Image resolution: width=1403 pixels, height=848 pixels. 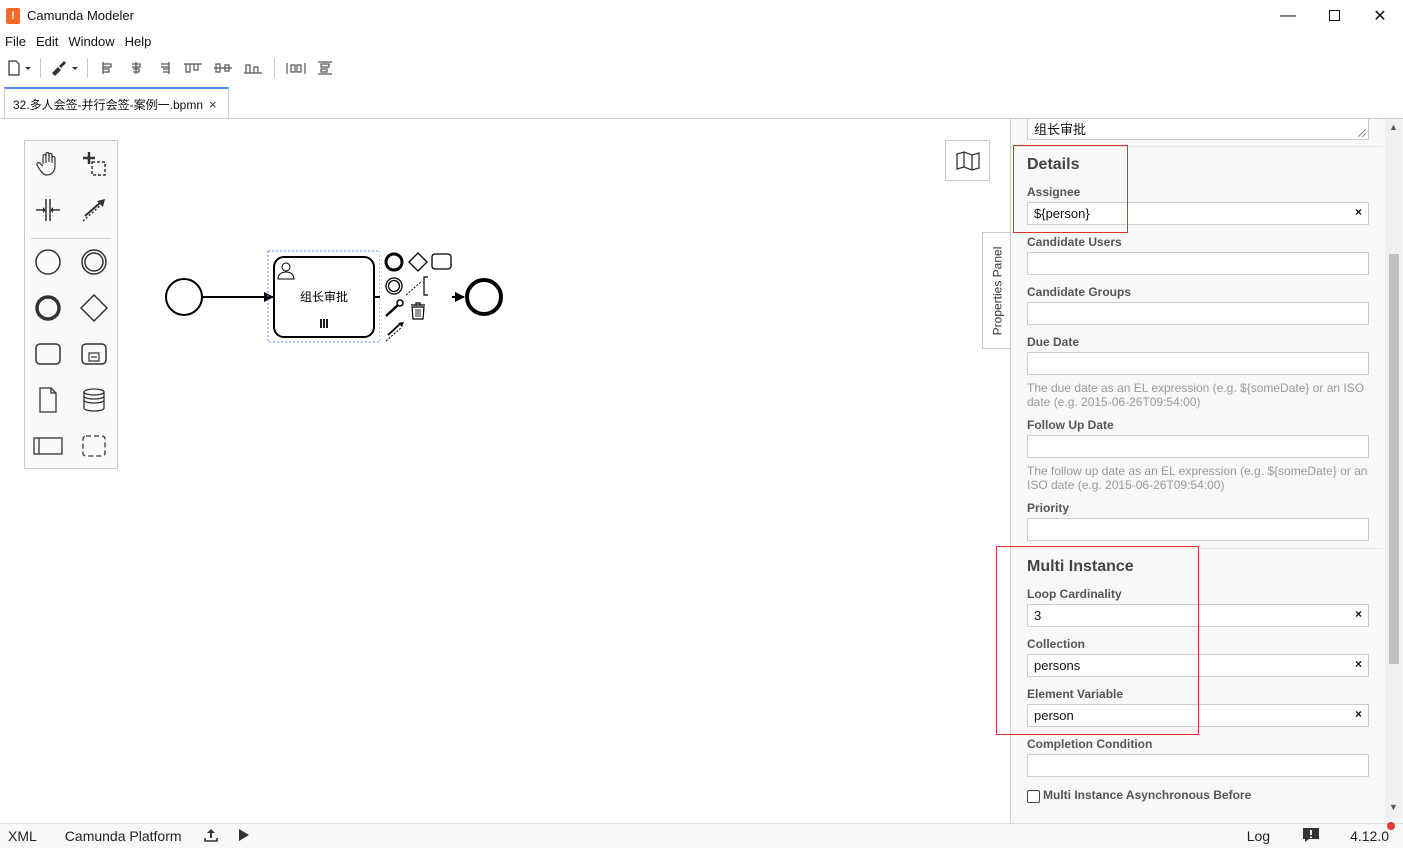 I want to click on align-top-icon, so click(x=193, y=67).